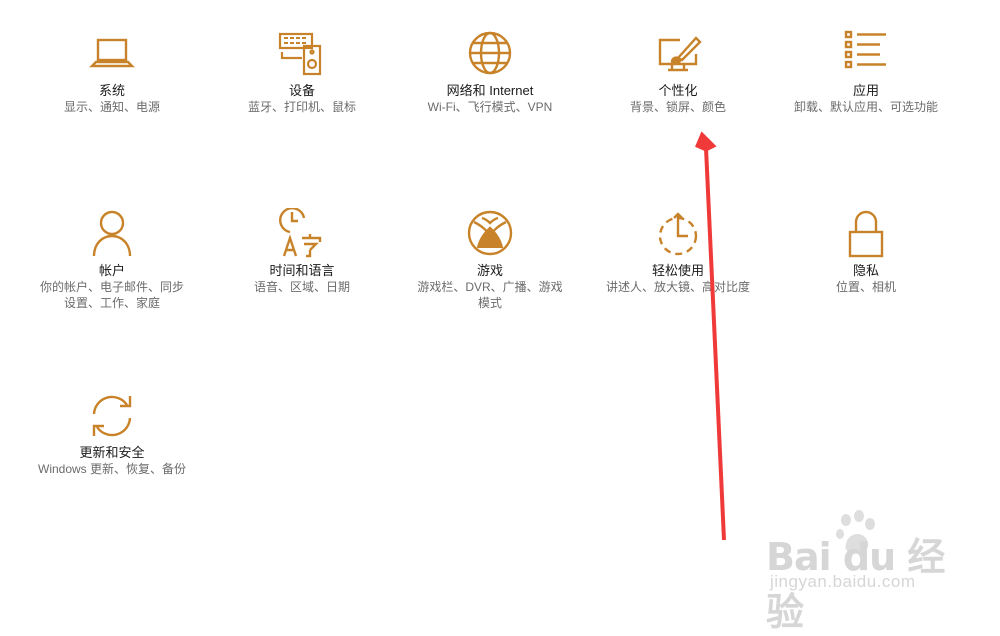  I want to click on tile-description: Wi-Fi、飞行模式、VPN, so click(490, 107).